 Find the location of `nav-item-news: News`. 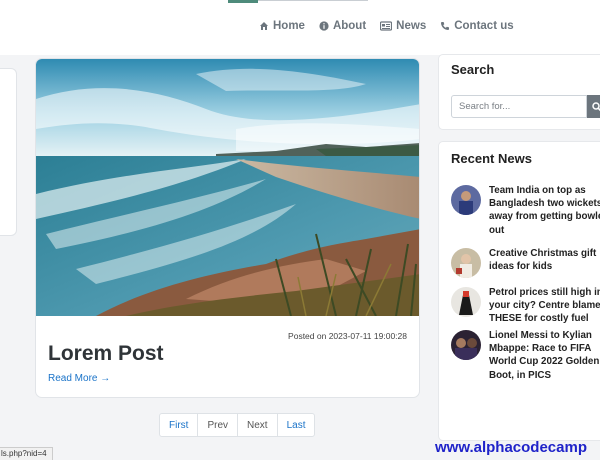

nav-item-news: News is located at coordinates (403, 26).